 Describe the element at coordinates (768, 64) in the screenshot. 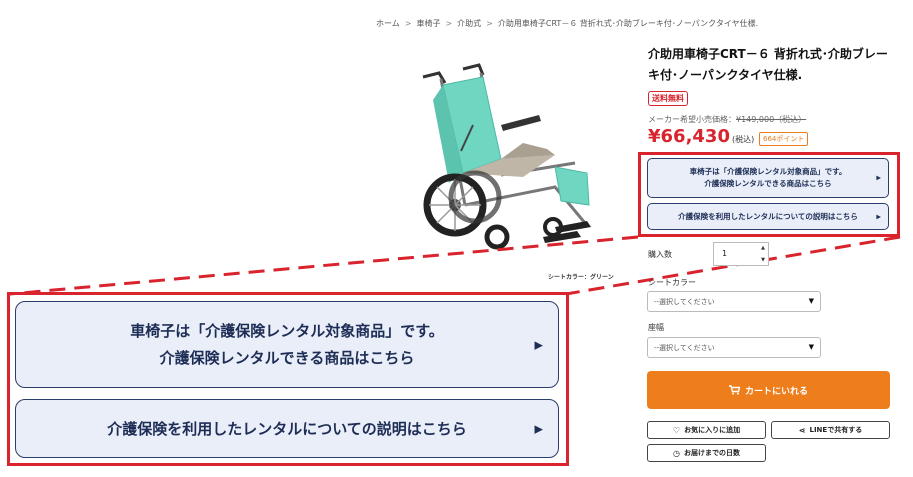

I see `product-title: 介助用車椅子CRT－６ 背折れ式･介助ブレーキ付･ノーパンクタイヤ仕様.` at that location.